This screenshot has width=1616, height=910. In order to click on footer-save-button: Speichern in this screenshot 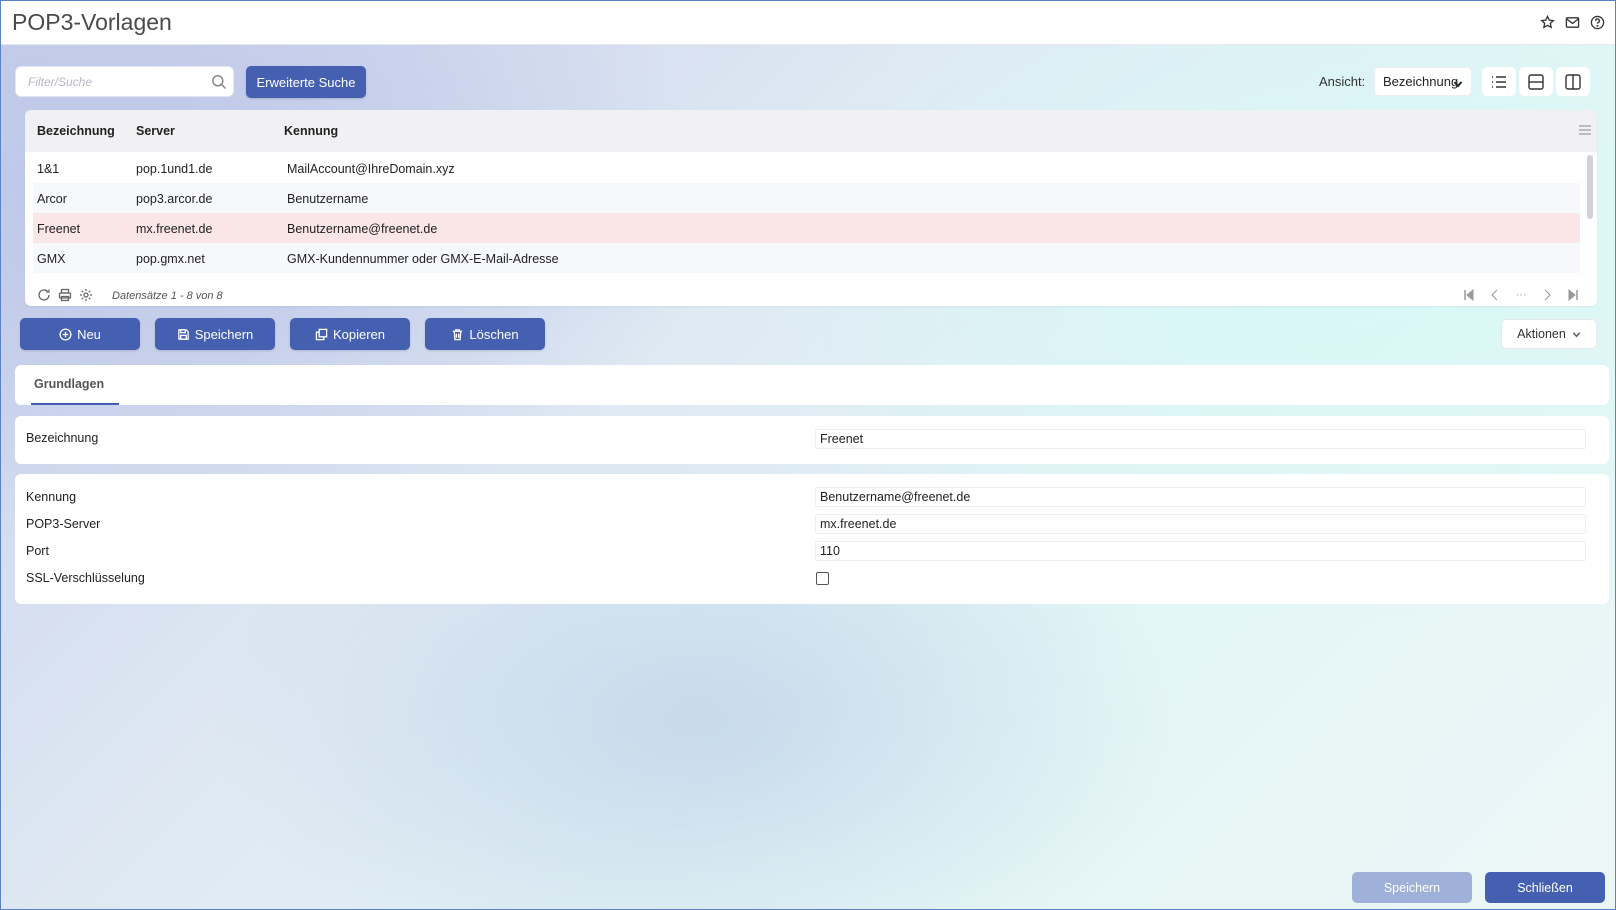, I will do `click(1412, 887)`.